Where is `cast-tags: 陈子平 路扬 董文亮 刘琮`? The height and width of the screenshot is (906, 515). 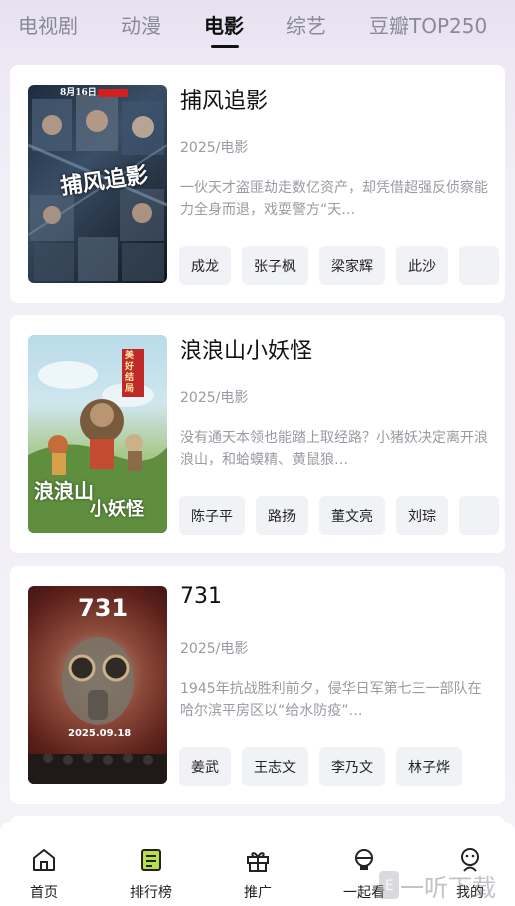 cast-tags: 陈子平 路扬 董文亮 刘琮 is located at coordinates (342, 516).